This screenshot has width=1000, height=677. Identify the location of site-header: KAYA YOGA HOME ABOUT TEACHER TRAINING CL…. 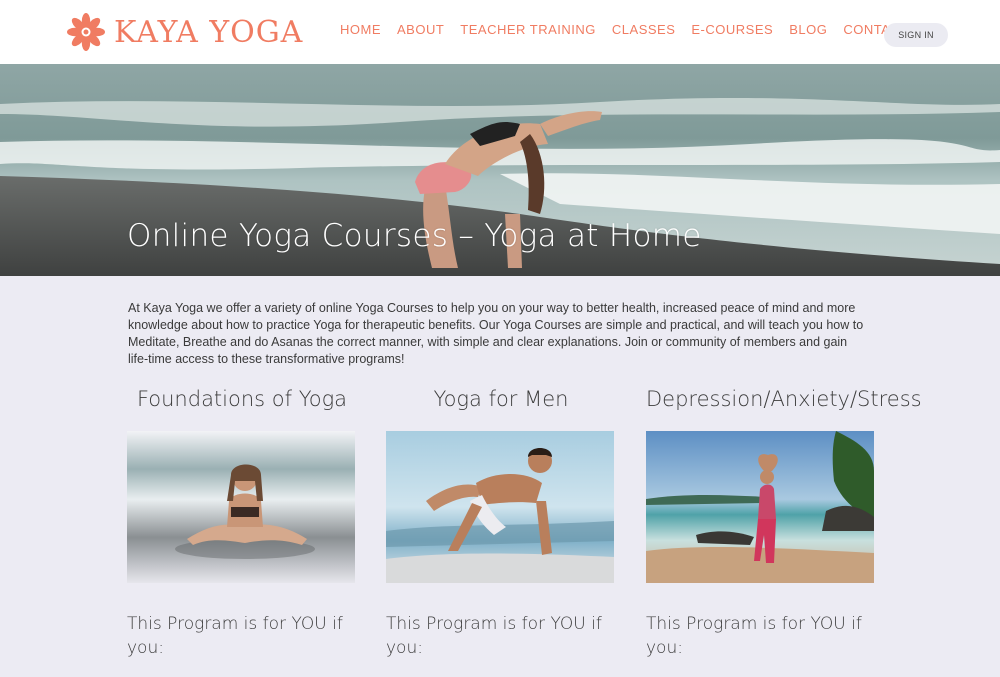
(500, 32).